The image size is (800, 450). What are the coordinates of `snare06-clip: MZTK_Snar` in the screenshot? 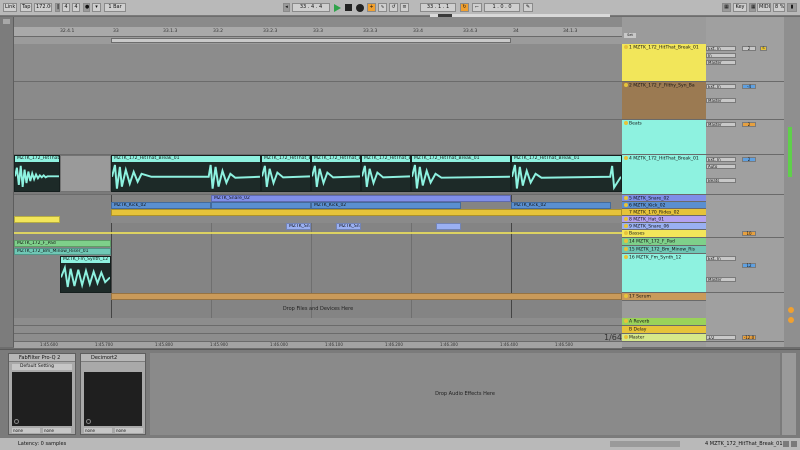 It's located at (348, 226).